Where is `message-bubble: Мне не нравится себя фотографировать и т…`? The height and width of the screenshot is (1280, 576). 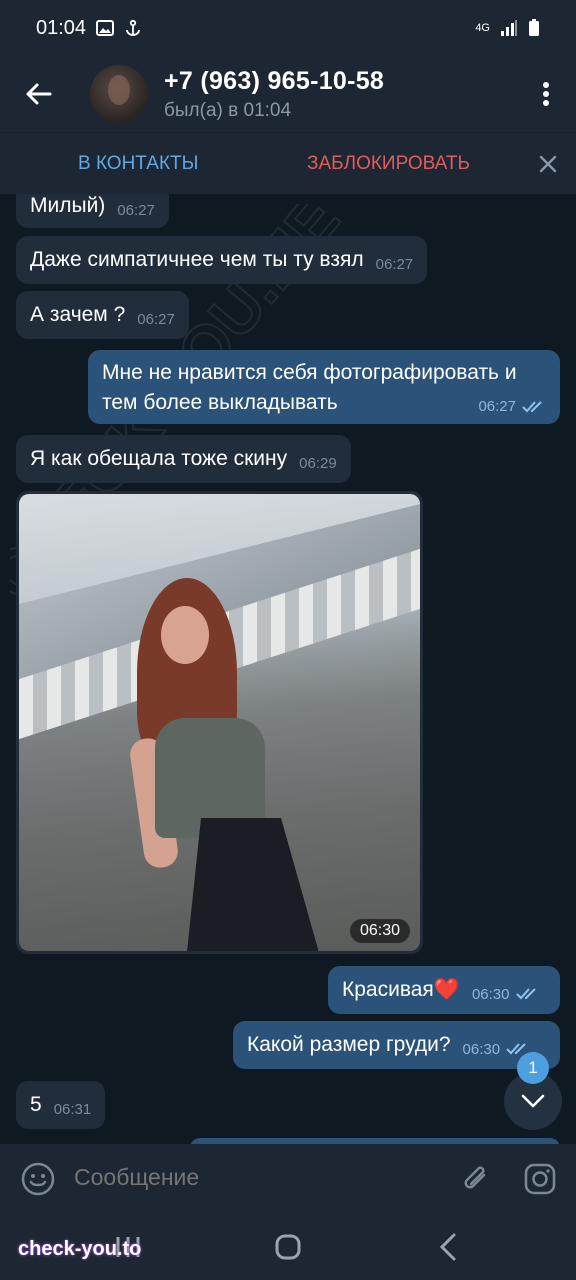
message-bubble: Мне не нравится себя фотографировать и т… is located at coordinates (324, 387).